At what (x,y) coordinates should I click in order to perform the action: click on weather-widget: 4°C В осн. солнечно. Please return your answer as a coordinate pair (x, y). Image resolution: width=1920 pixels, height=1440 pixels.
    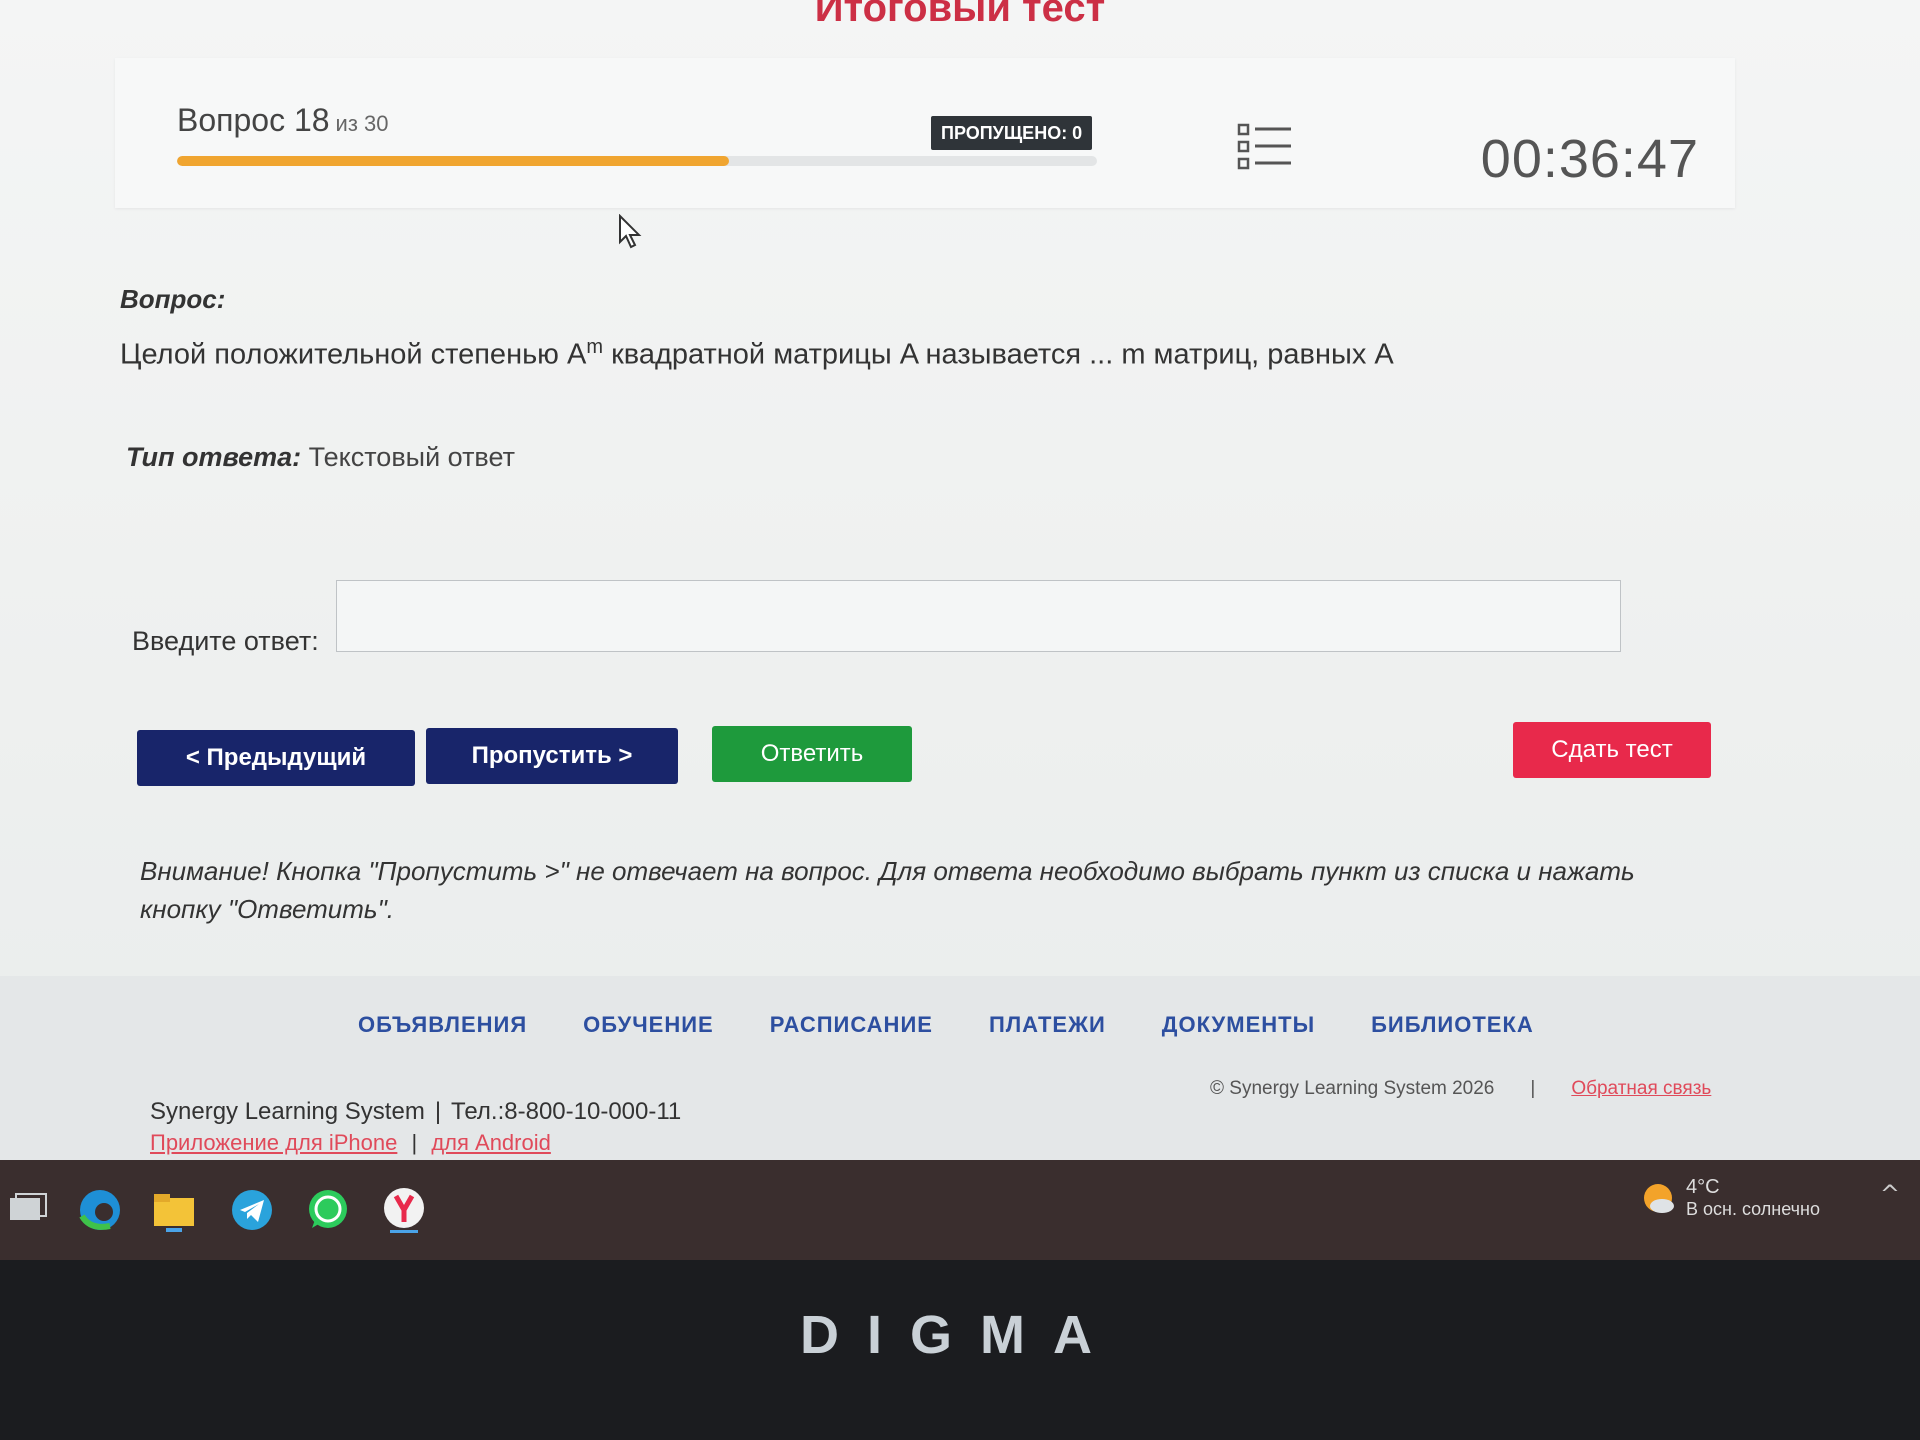
    Looking at the image, I should click on (1730, 1198).